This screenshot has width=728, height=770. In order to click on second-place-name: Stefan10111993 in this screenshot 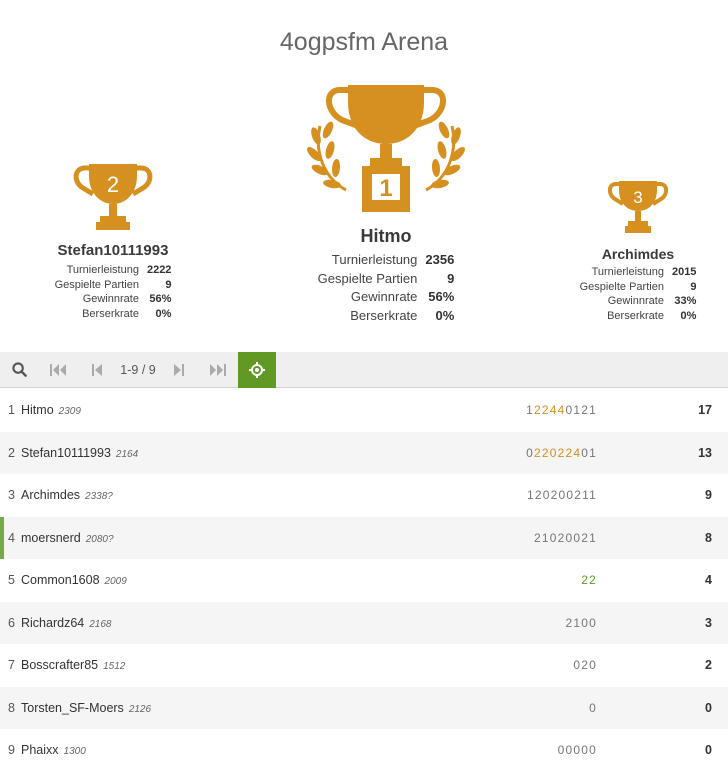, I will do `click(113, 250)`.